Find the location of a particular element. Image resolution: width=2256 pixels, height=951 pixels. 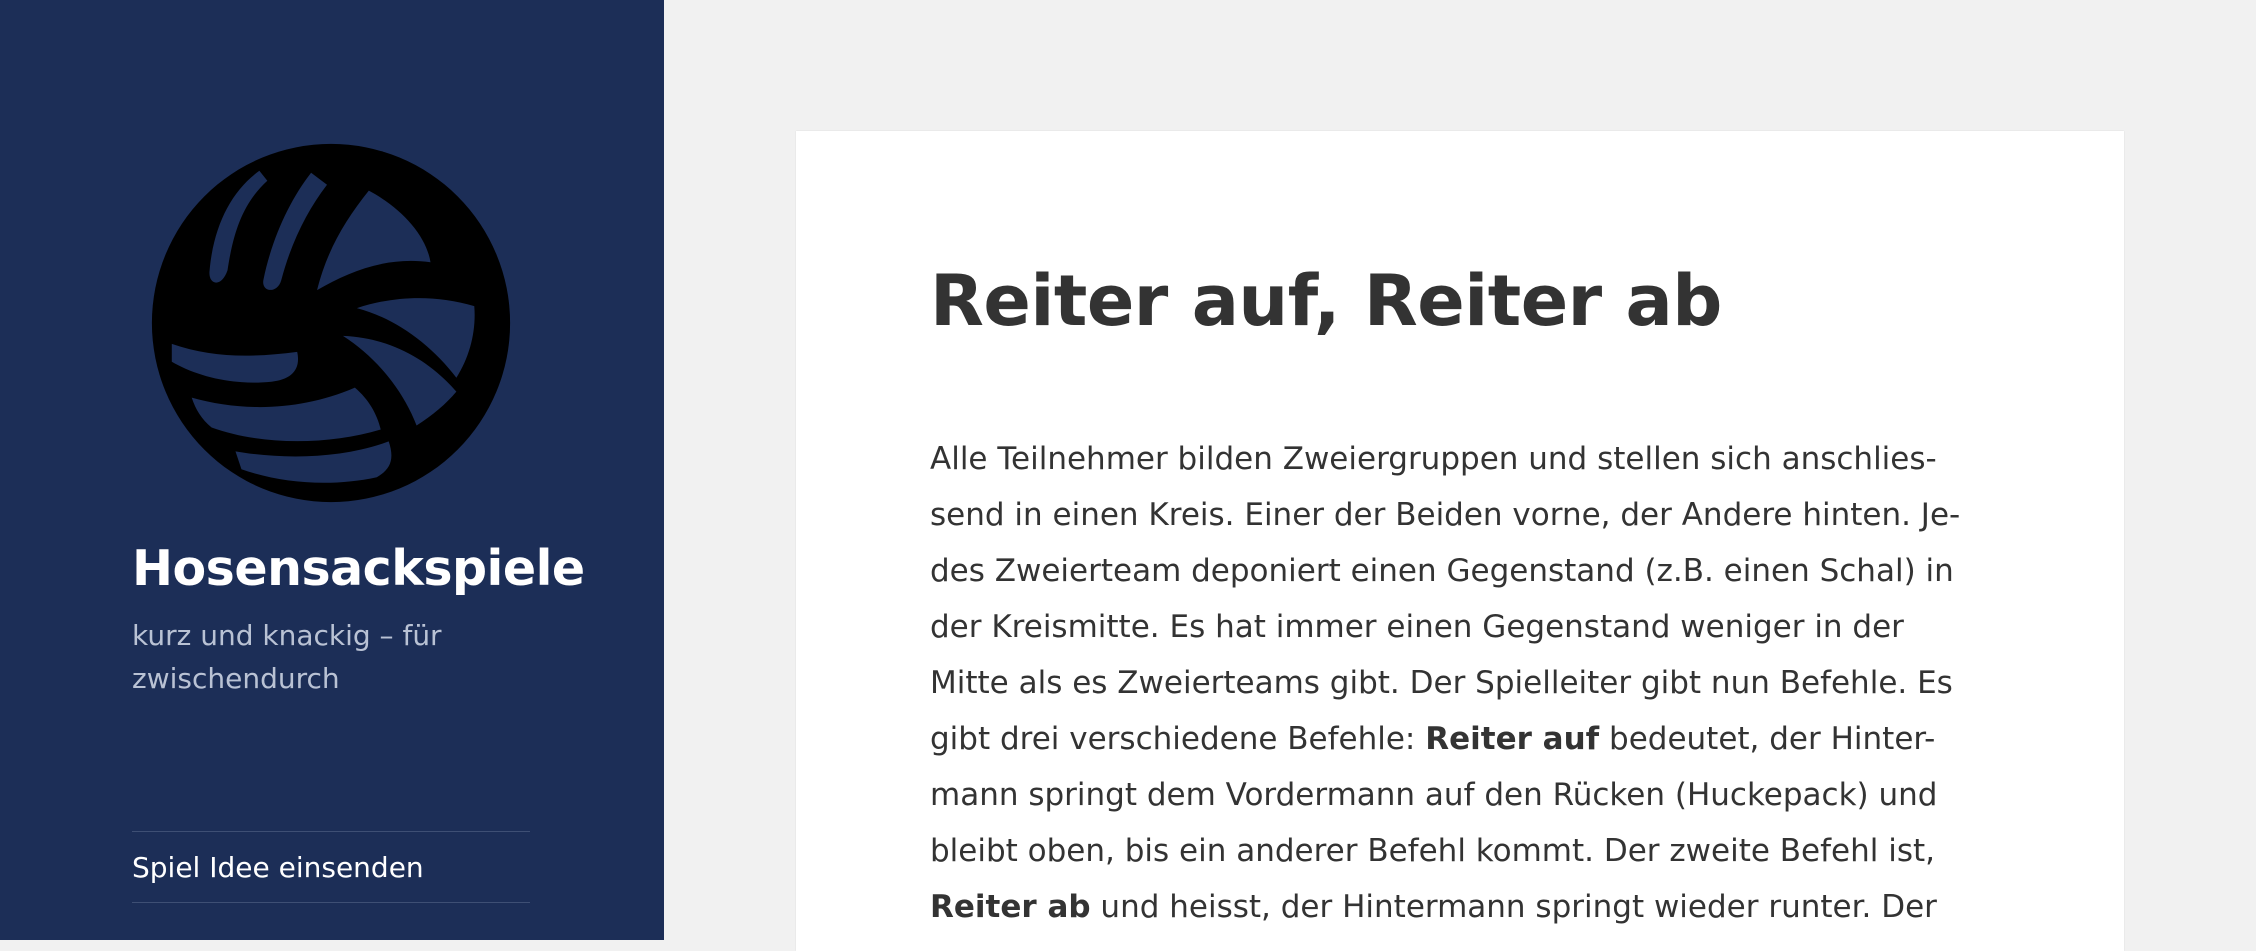

post-text: gibt drei verschiedene Befehle: is located at coordinates (1178, 739).